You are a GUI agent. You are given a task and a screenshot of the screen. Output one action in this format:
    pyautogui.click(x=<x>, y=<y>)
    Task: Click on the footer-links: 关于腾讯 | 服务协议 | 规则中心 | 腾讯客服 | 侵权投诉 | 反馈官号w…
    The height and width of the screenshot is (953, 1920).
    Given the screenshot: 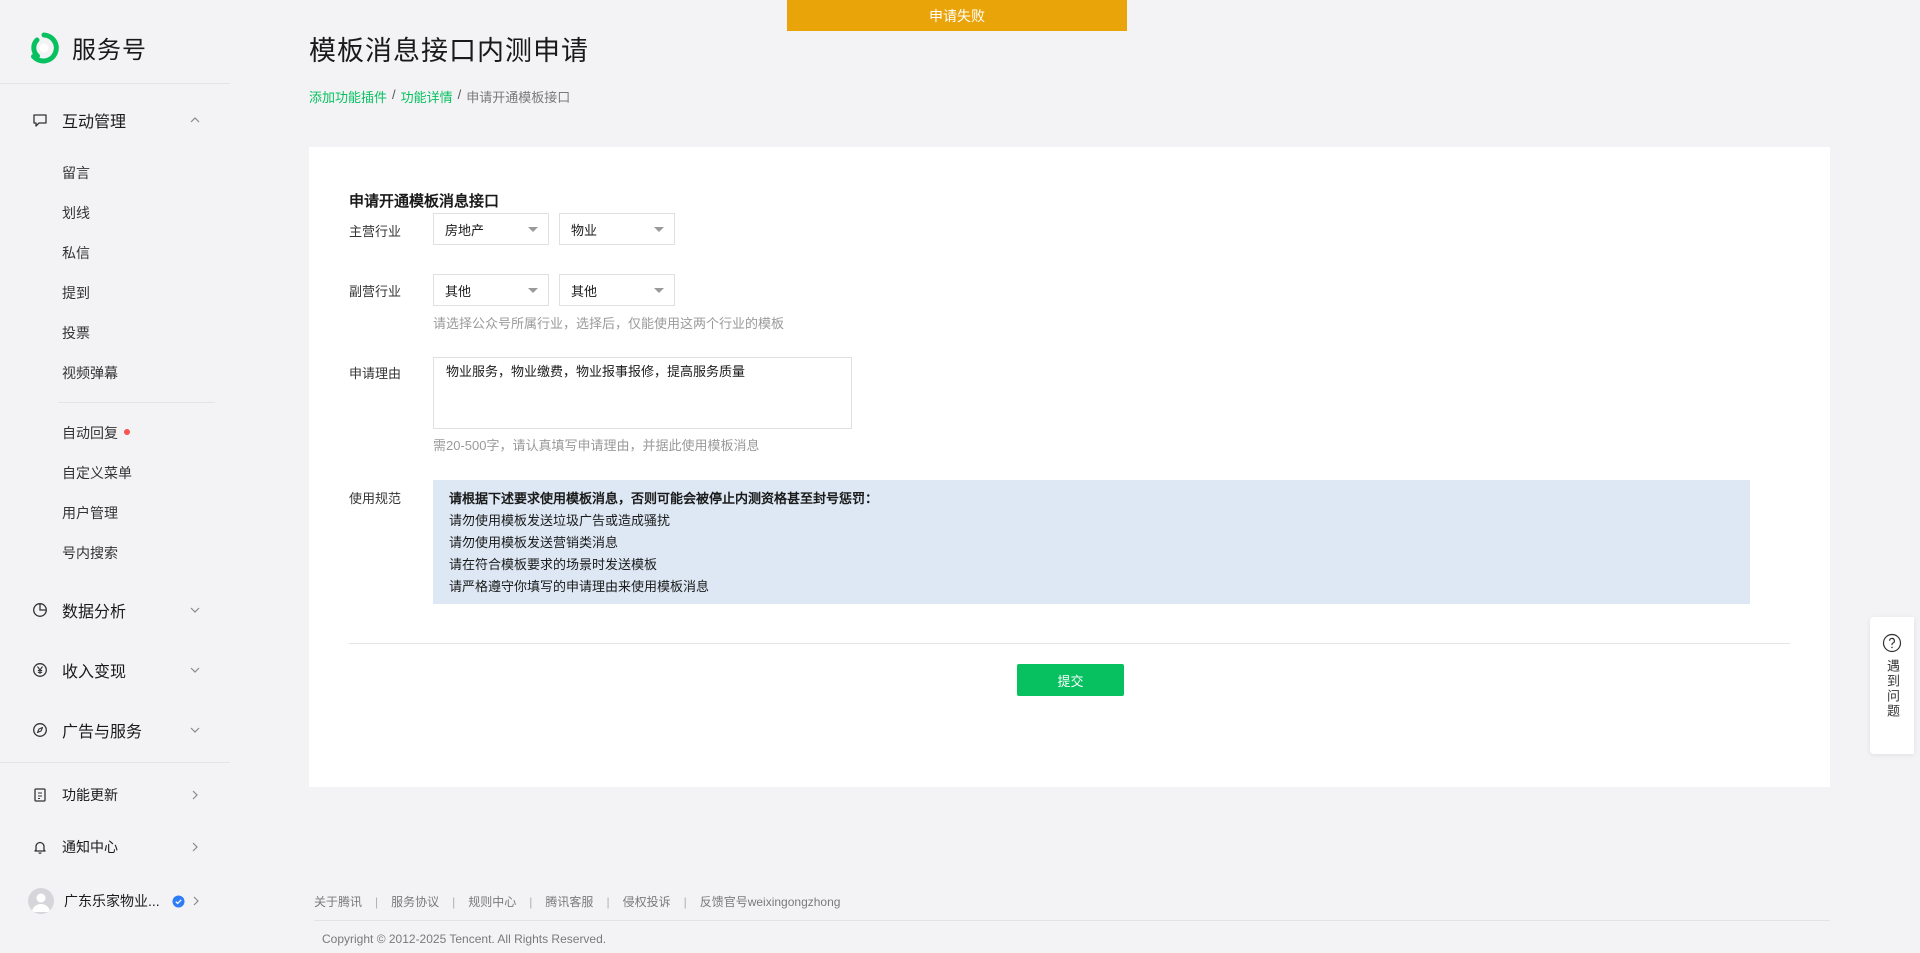 What is the action you would take?
    pyautogui.click(x=577, y=901)
    